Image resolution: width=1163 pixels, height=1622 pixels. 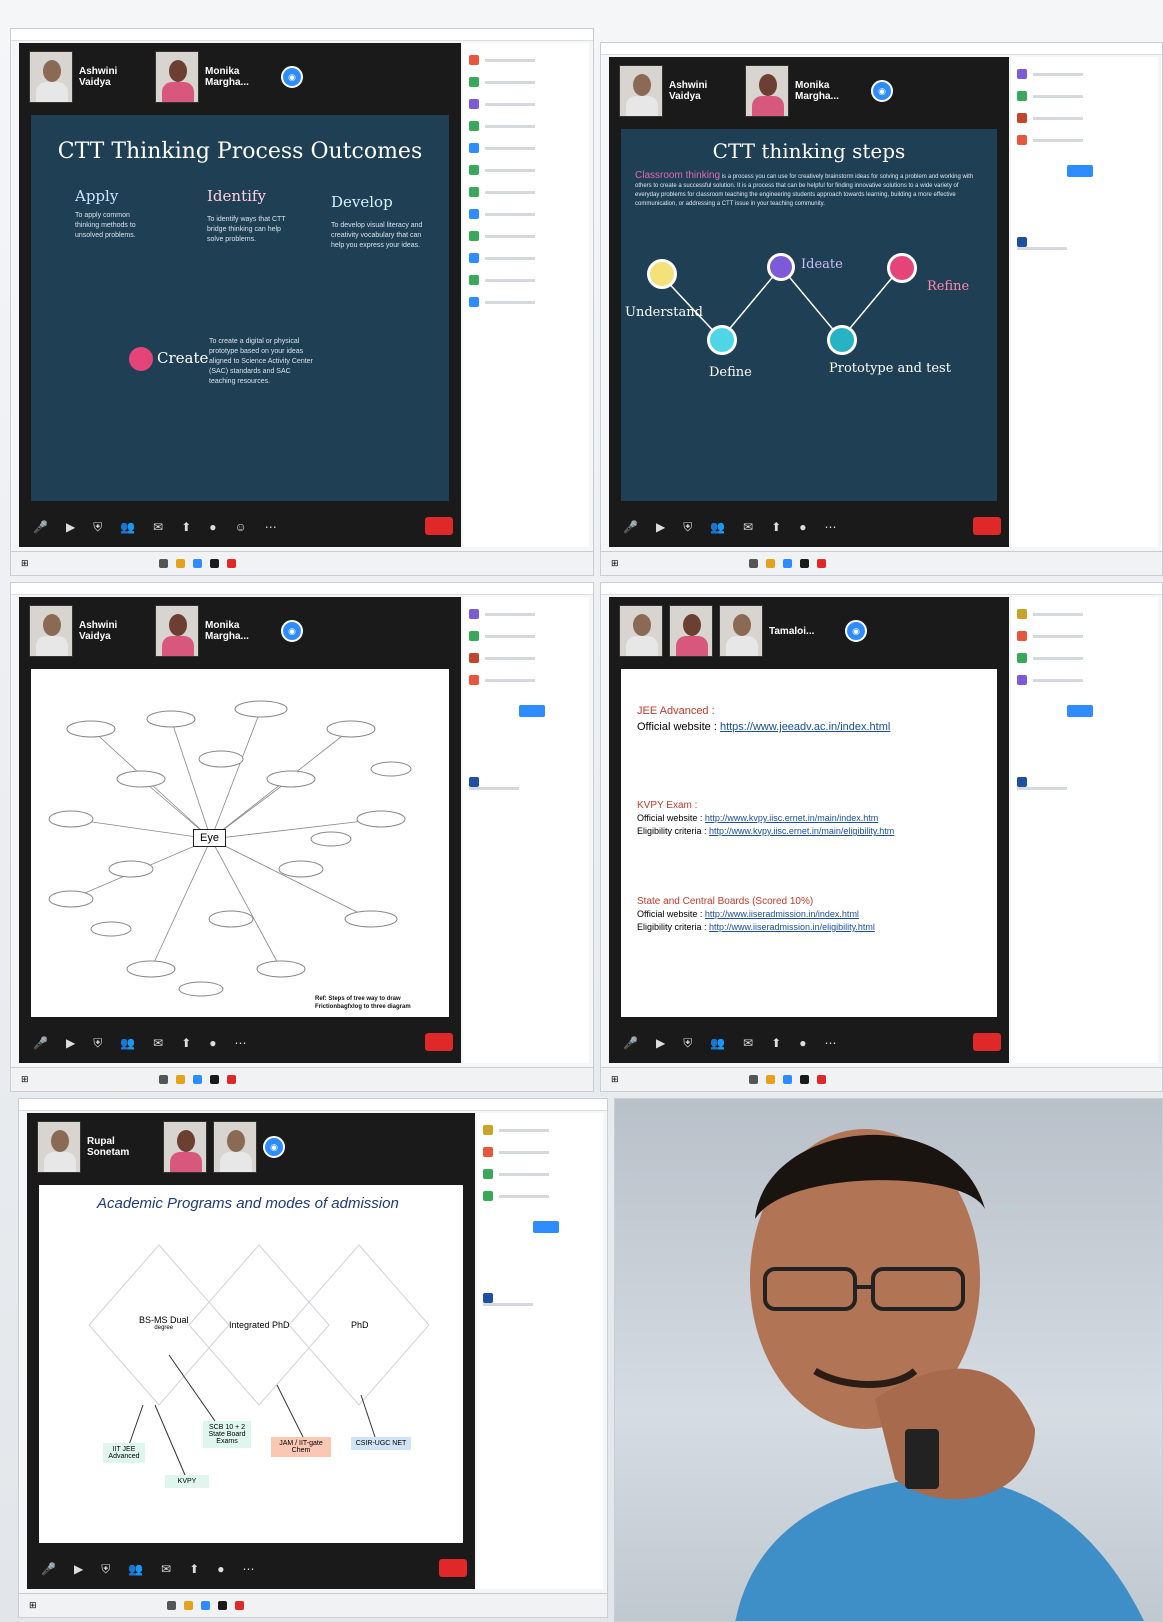 What do you see at coordinates (782, 914) in the screenshot?
I see `website-link: http://www.iiseradmission.in/index.html` at bounding box center [782, 914].